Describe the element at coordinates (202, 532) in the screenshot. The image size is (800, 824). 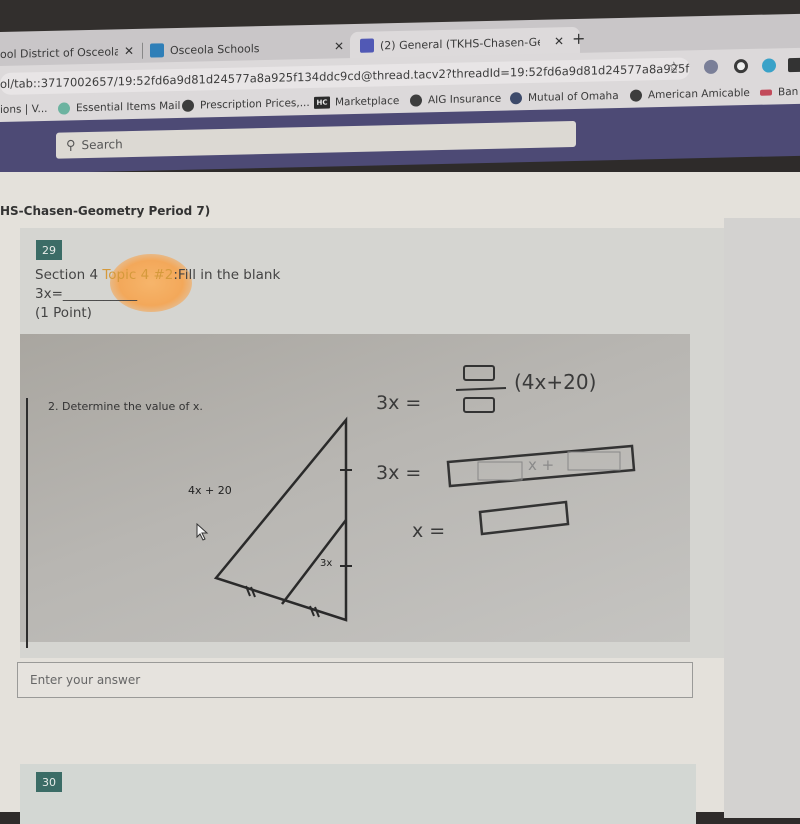
I see `mouse-cursor-icon` at that location.